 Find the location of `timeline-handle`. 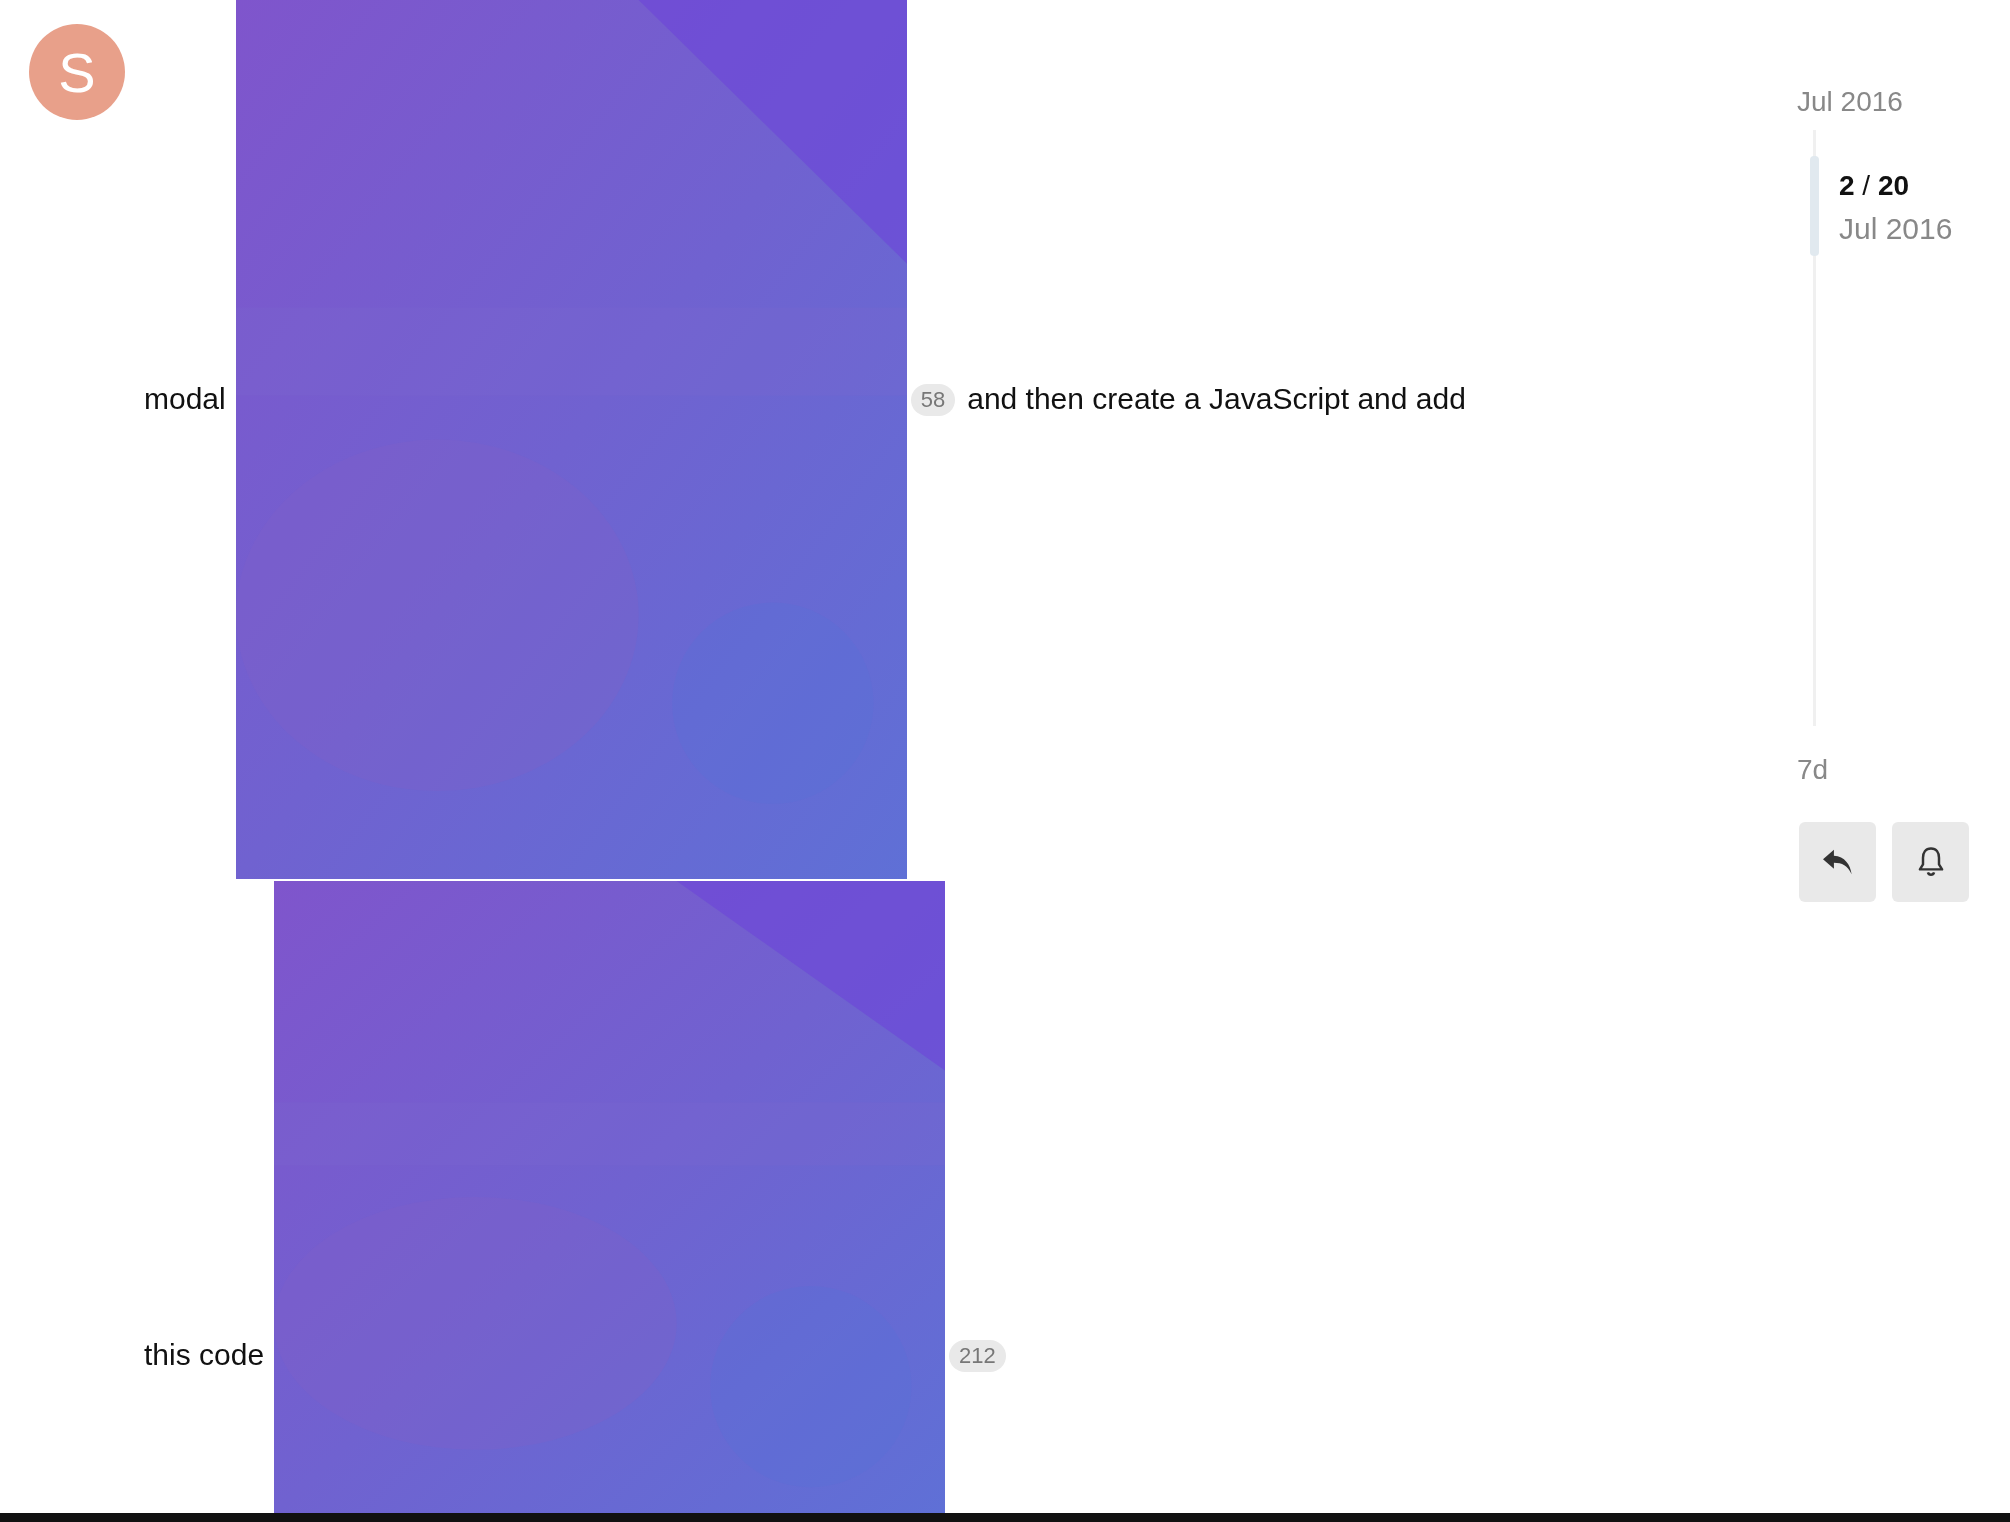

timeline-handle is located at coordinates (1814, 206).